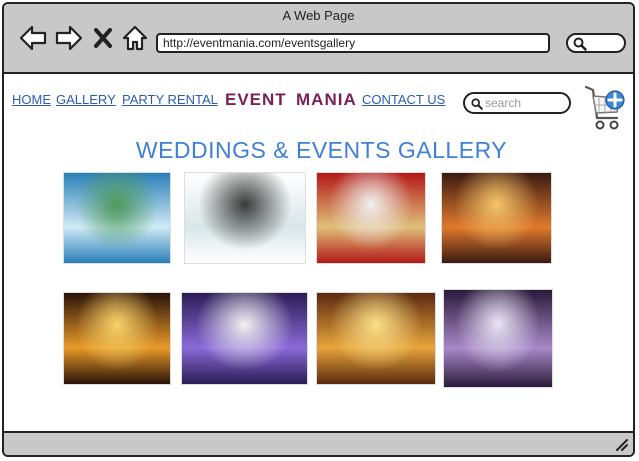  What do you see at coordinates (605, 110) in the screenshot?
I see `add-to-cart-icon` at bounding box center [605, 110].